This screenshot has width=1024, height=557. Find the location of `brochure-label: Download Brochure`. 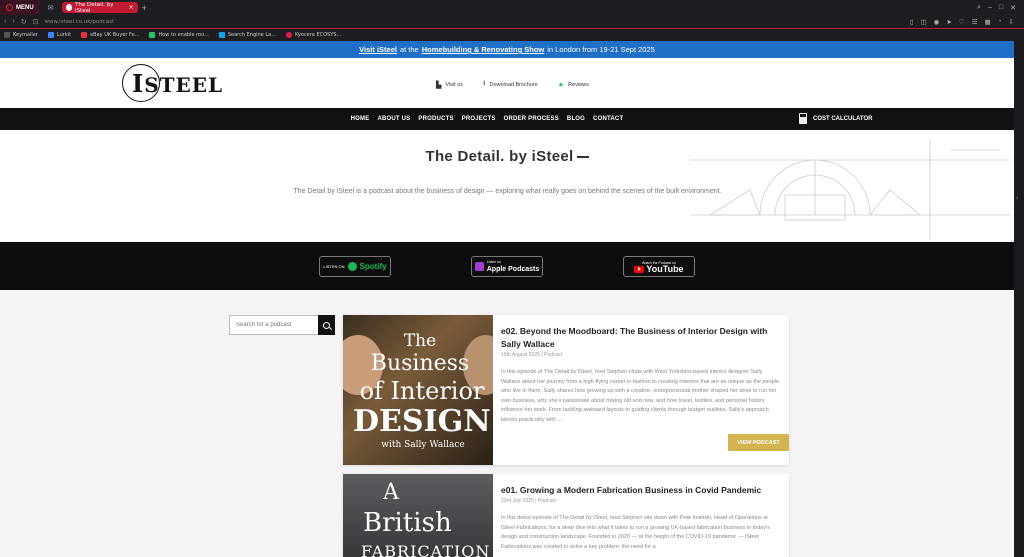

brochure-label: Download Brochure is located at coordinates (513, 84).